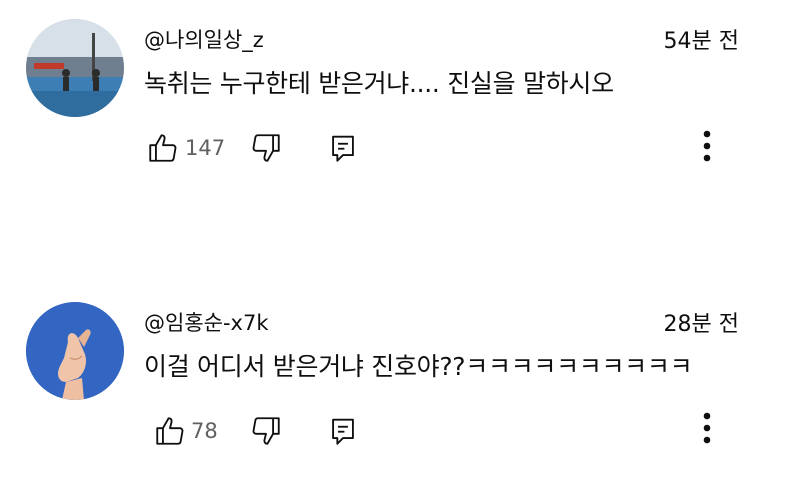 The image size is (791, 482). What do you see at coordinates (707, 430) in the screenshot?
I see `more-vertical-icon` at bounding box center [707, 430].